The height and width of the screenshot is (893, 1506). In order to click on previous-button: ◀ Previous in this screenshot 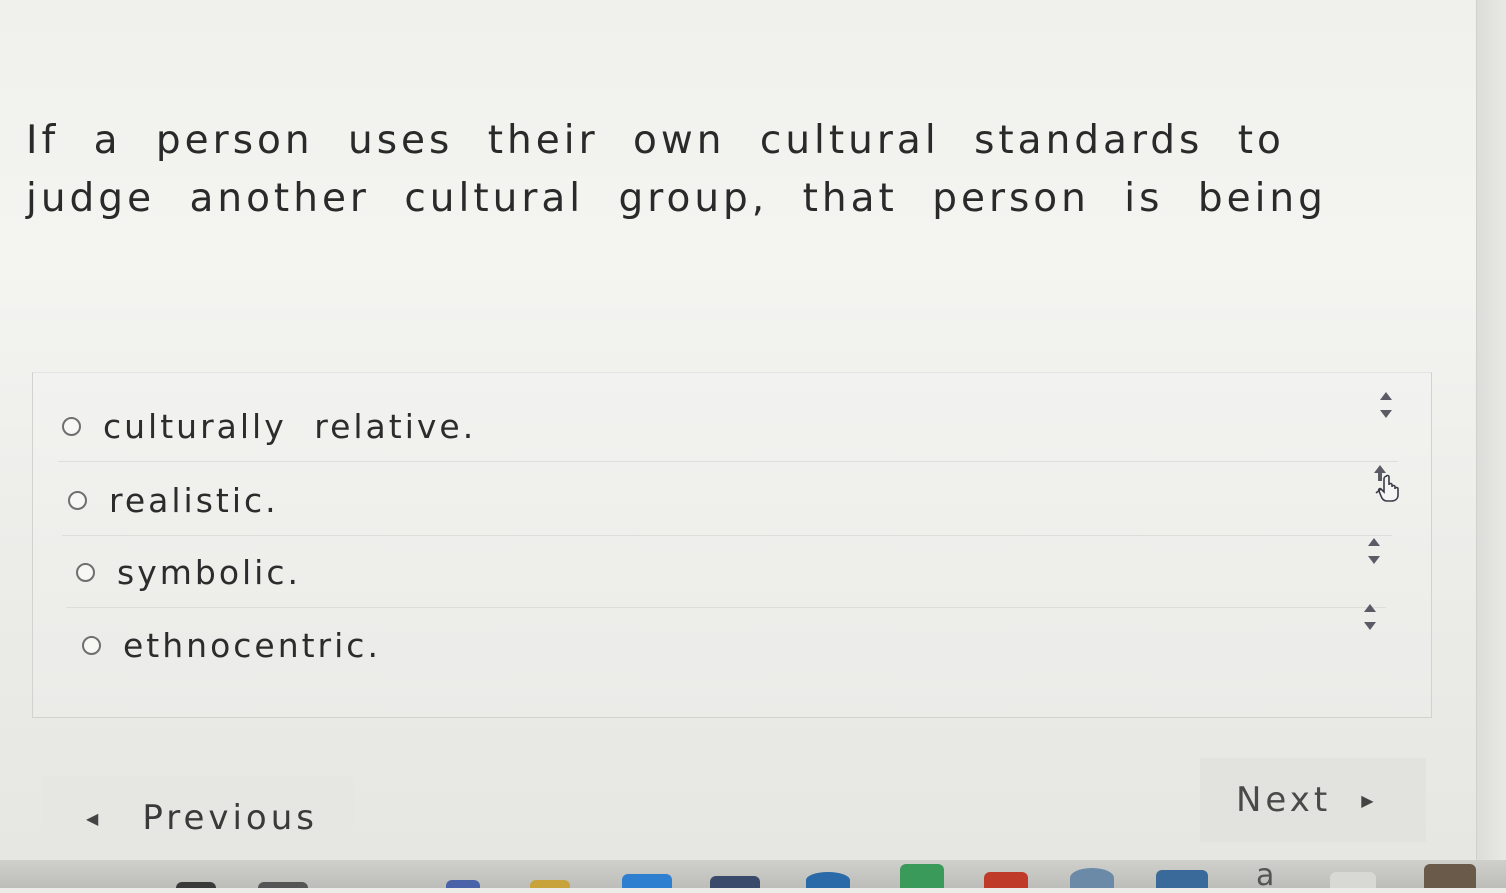, I will do `click(198, 818)`.